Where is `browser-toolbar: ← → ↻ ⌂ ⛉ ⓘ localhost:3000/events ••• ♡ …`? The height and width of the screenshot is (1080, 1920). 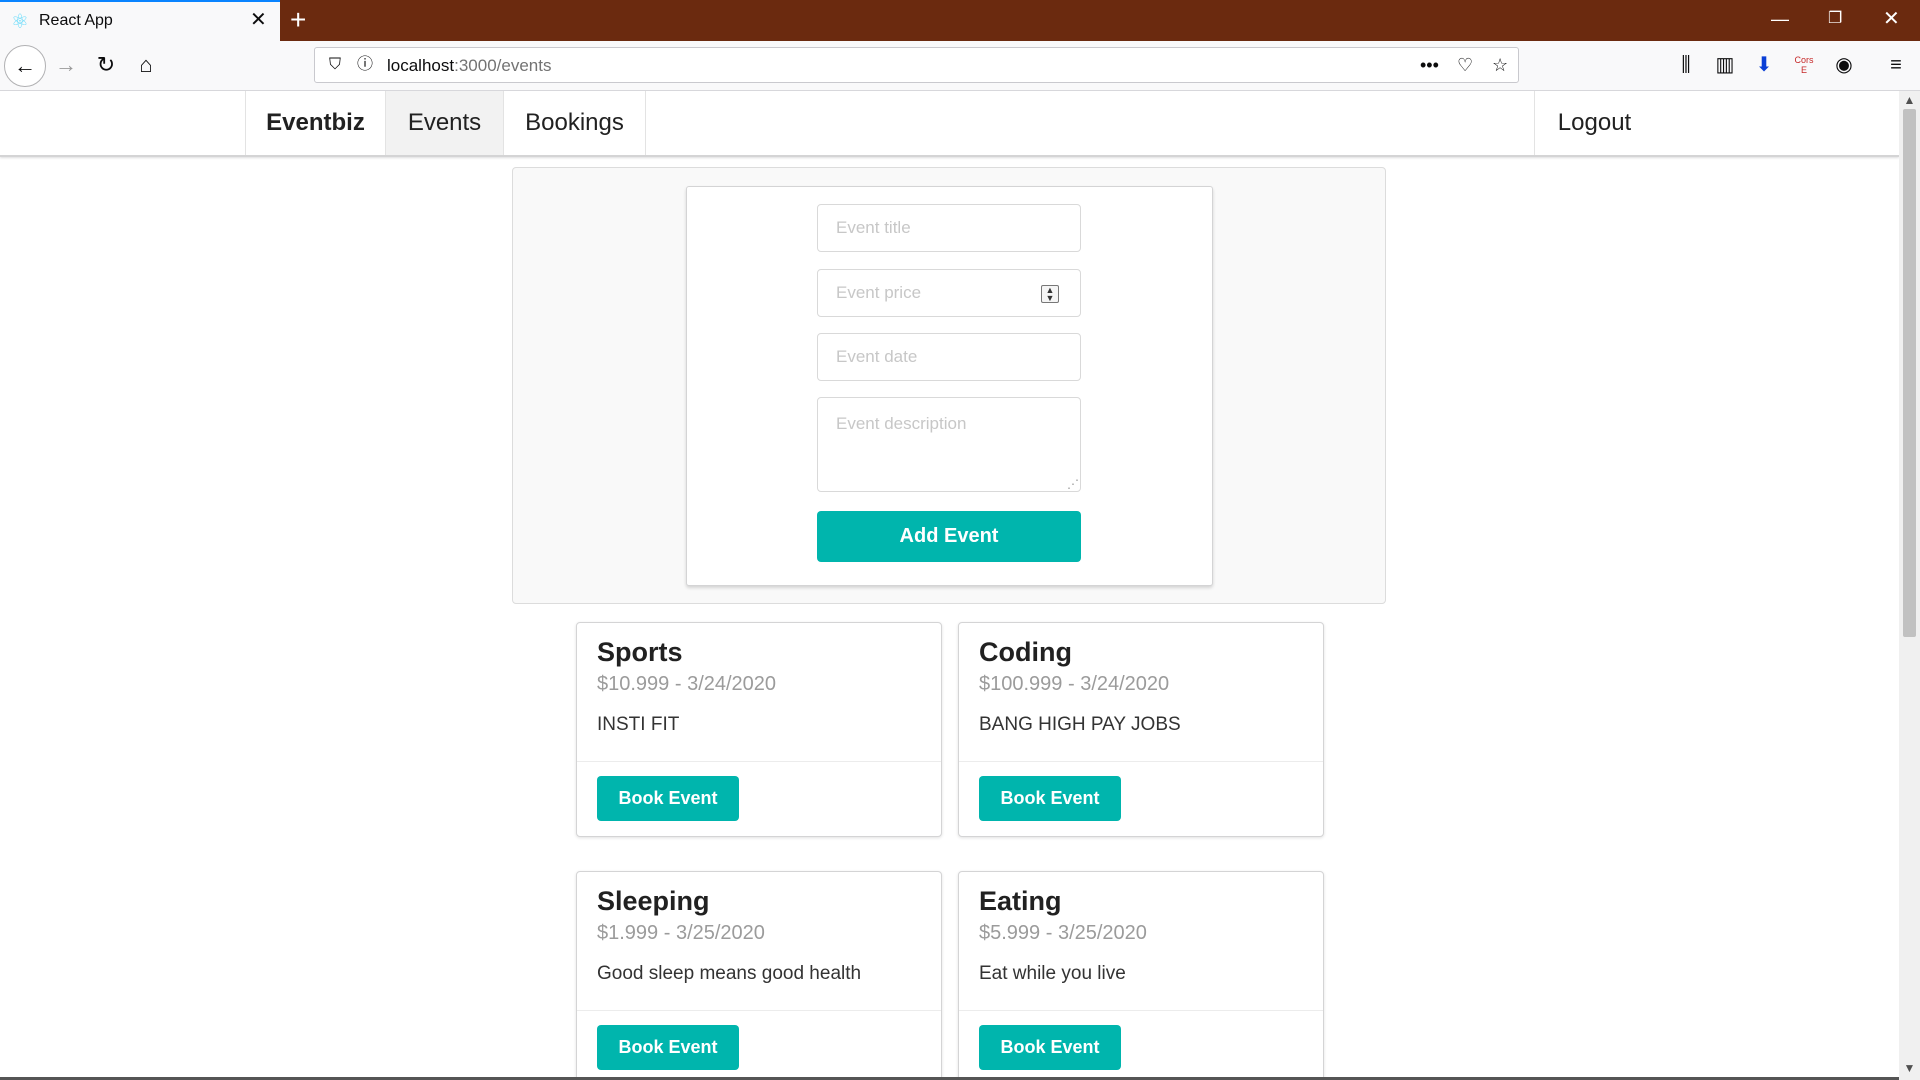
browser-toolbar: ← → ↻ ⌂ ⛉ ⓘ localhost:3000/events ••• ♡ … is located at coordinates (960, 66).